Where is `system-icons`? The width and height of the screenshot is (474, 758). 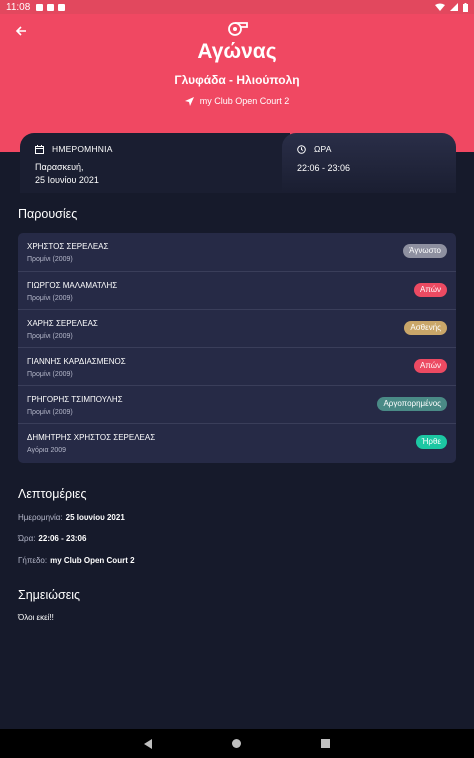 system-icons is located at coordinates (451, 7).